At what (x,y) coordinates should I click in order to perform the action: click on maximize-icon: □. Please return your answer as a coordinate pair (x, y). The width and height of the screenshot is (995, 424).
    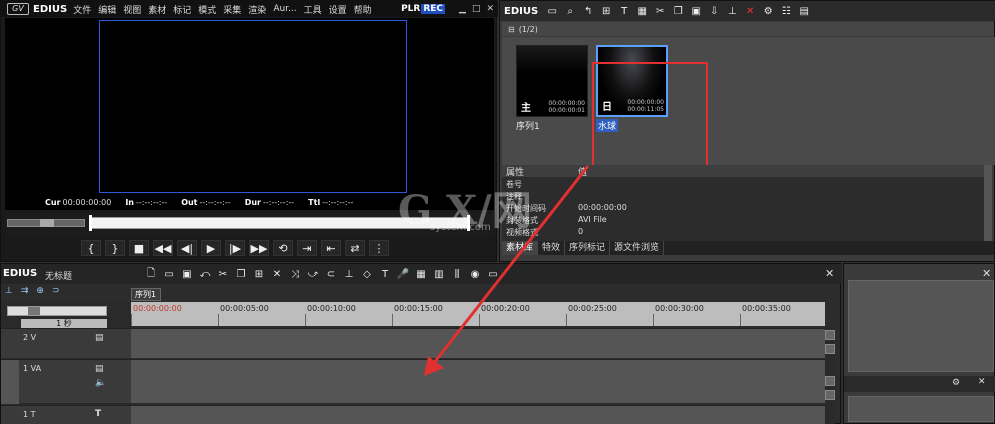
    Looking at the image, I should click on (476, 9).